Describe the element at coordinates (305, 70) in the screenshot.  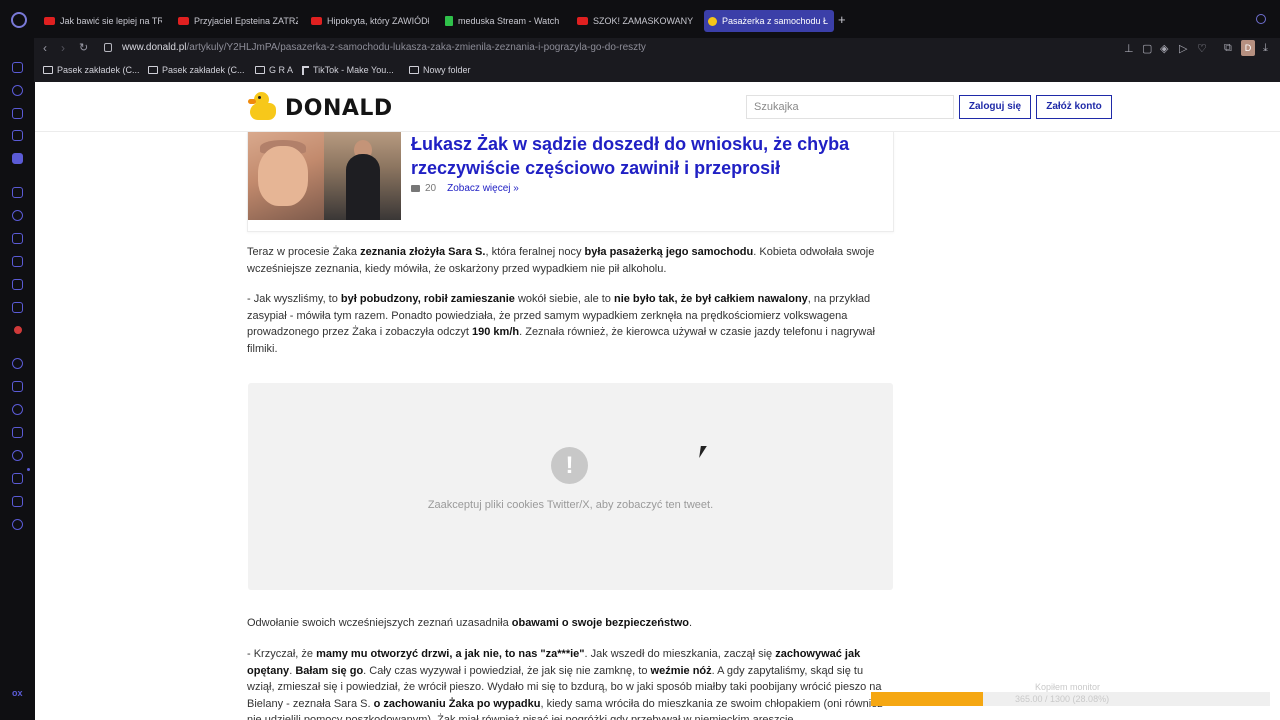
I see `tiktok-icon` at that location.